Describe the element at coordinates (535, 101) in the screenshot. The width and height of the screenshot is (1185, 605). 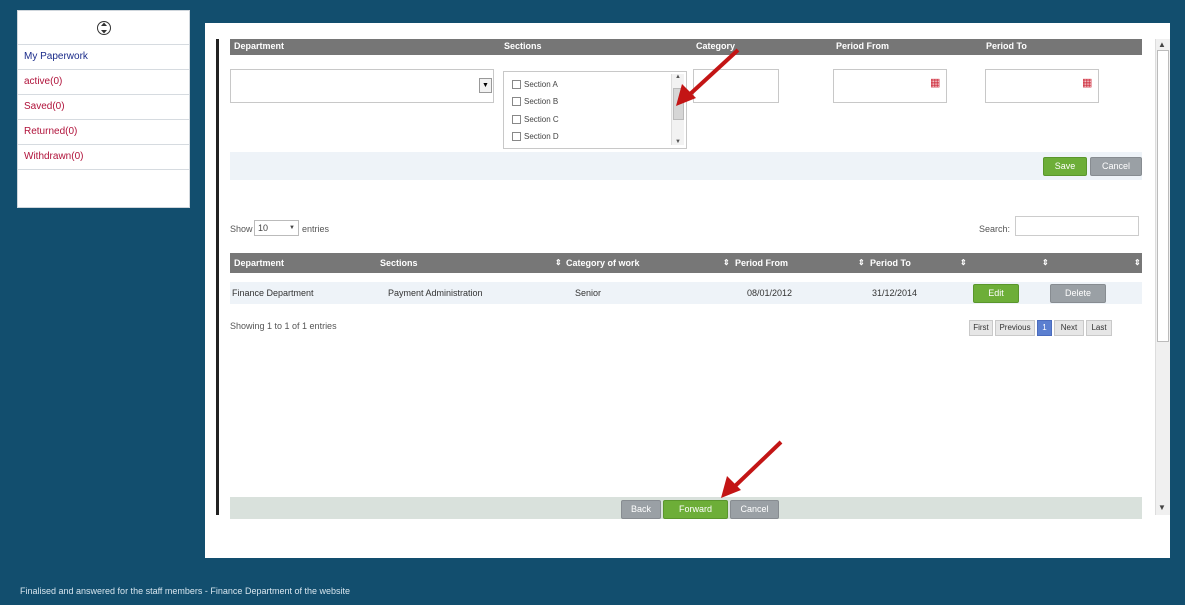
I see `sections-option: Section B` at that location.